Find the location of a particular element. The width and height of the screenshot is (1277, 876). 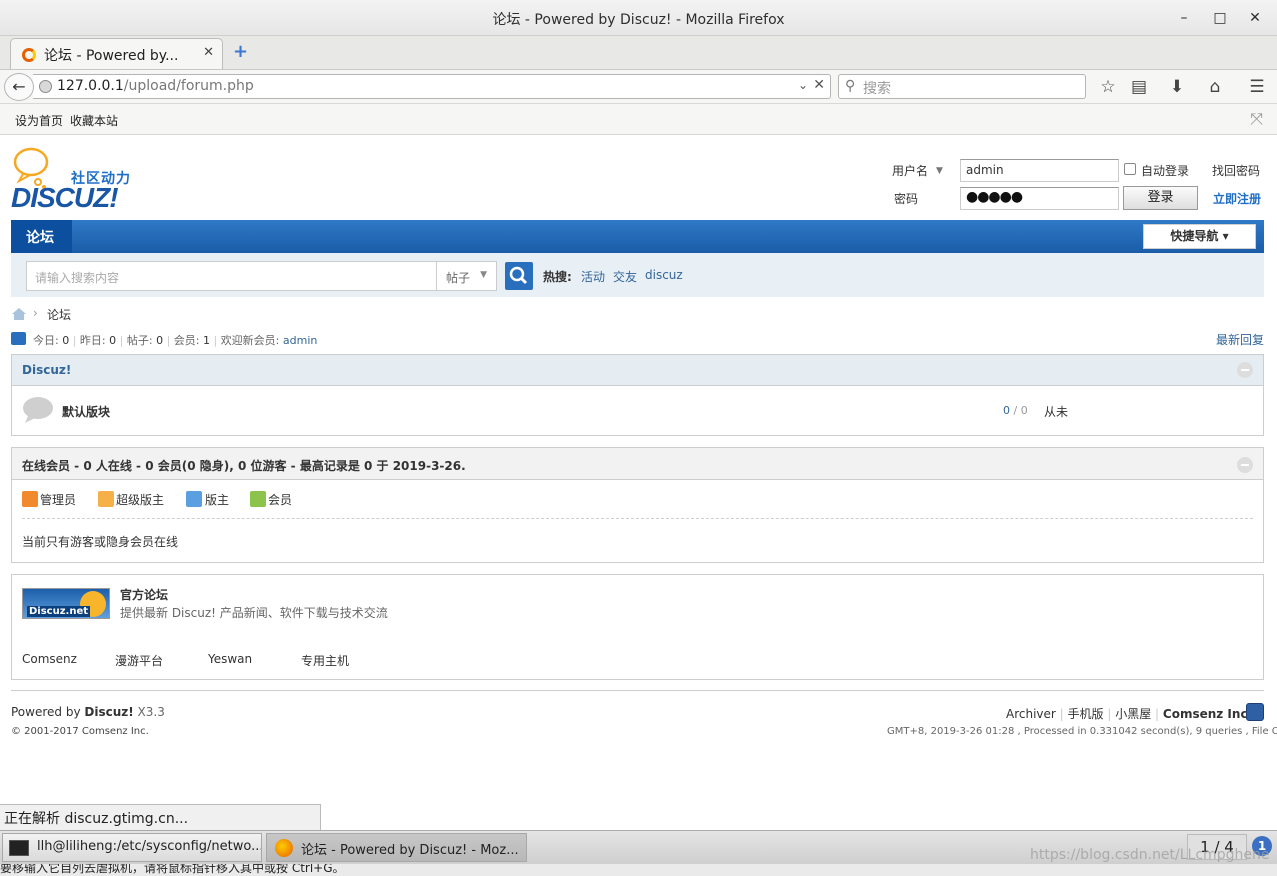

hot-search-label: 热搜: is located at coordinates (557, 277).